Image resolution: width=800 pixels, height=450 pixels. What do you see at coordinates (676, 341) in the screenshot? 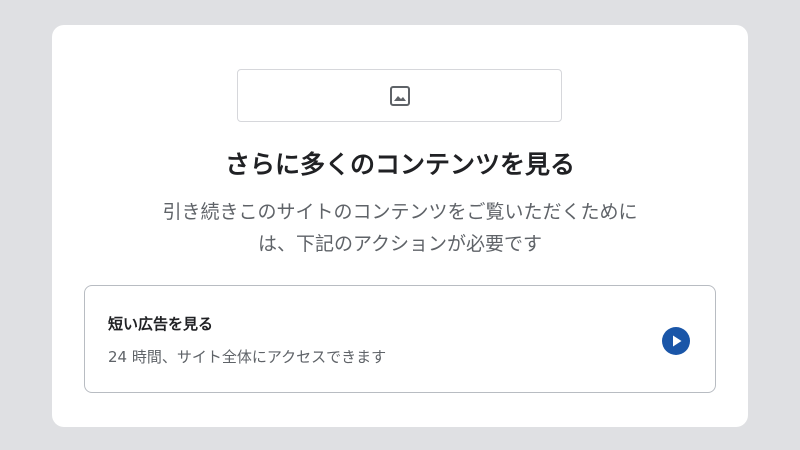
I see `play-circle-icon` at bounding box center [676, 341].